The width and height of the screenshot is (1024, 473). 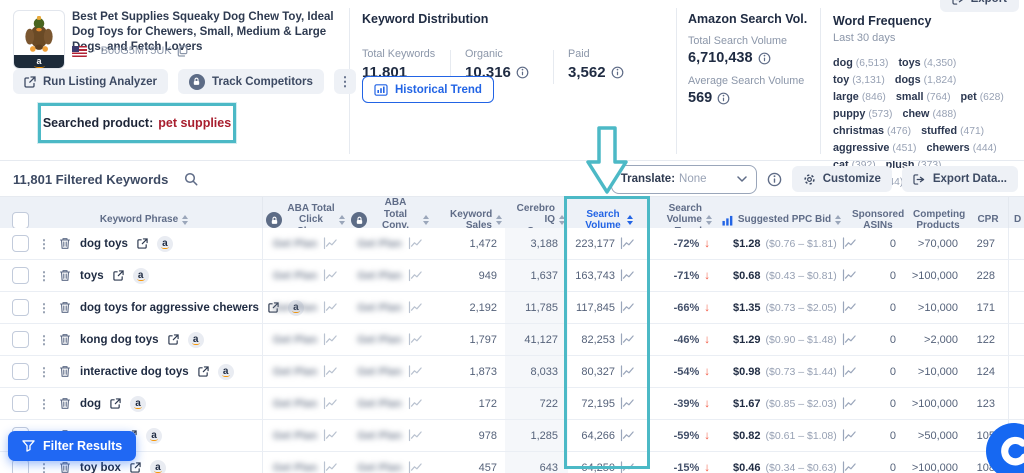 I want to click on more-options-menu: ⋮, so click(x=344, y=81).